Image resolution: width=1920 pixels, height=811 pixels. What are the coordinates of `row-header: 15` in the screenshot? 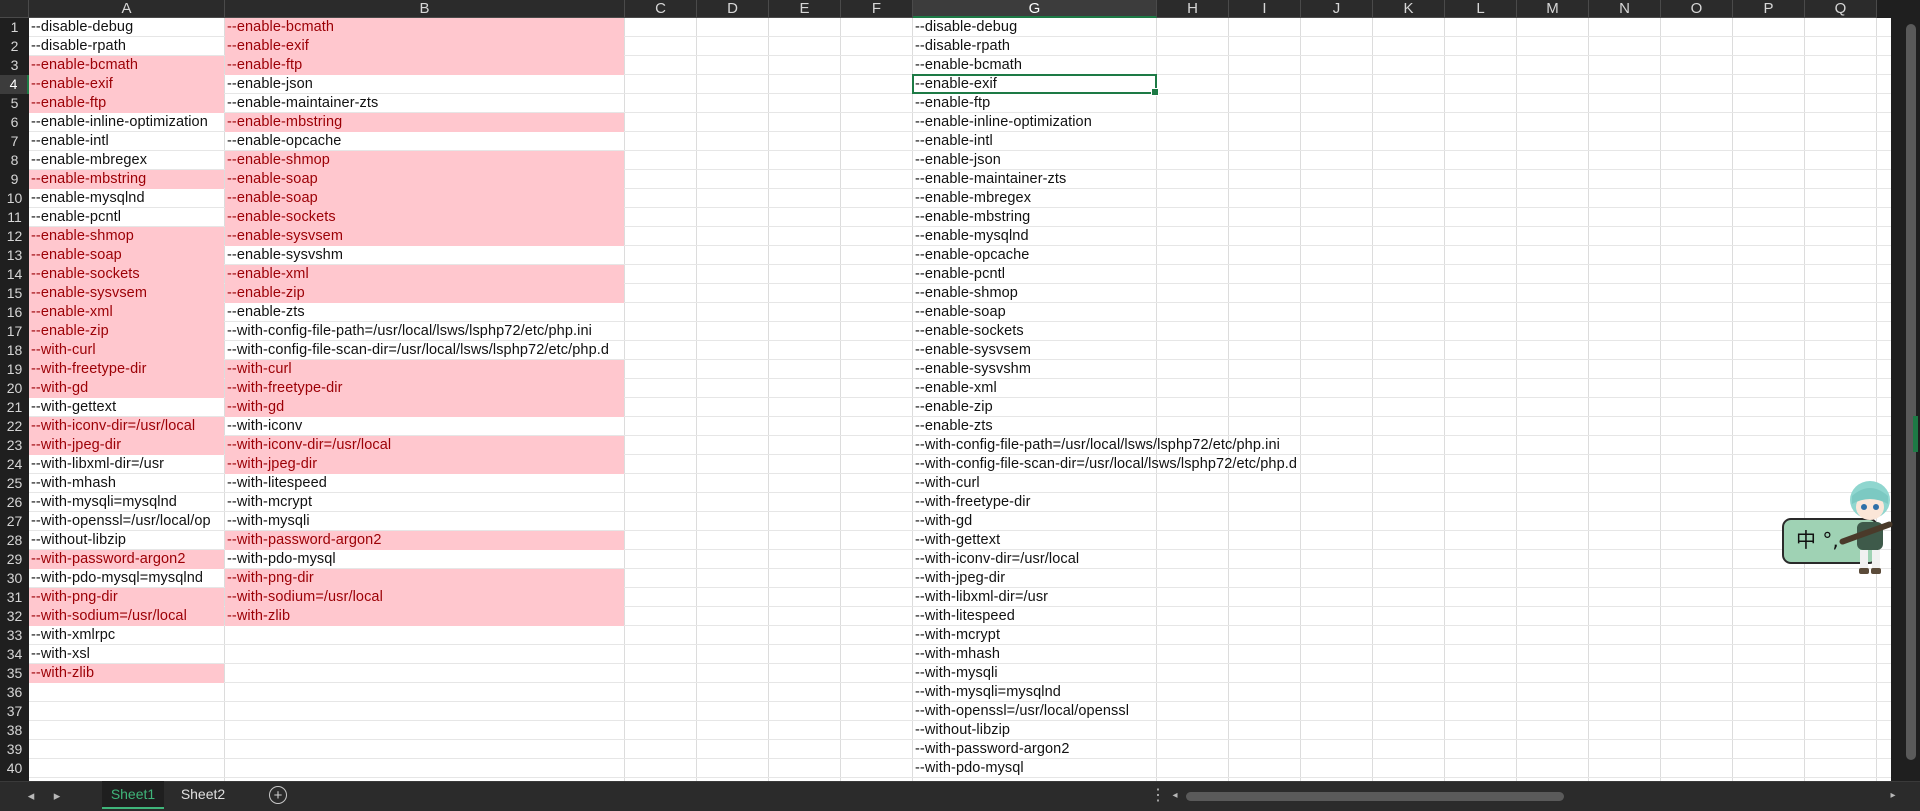 It's located at (14, 293).